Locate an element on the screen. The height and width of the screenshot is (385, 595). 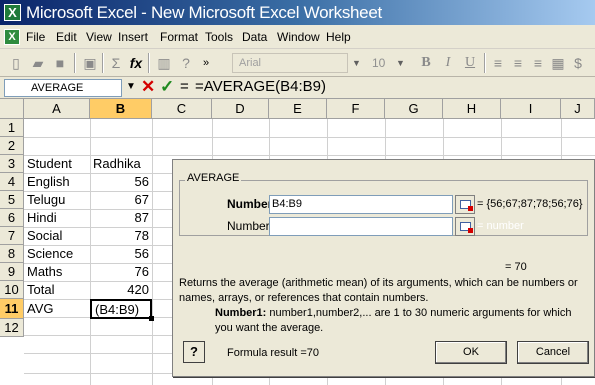
row-header-6: 6 is located at coordinates (12, 218).